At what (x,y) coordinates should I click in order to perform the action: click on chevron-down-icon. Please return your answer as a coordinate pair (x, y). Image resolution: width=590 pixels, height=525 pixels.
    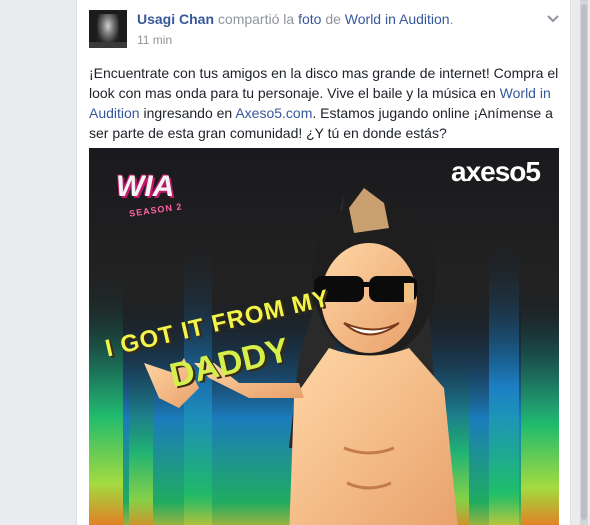
    Looking at the image, I should click on (553, 18).